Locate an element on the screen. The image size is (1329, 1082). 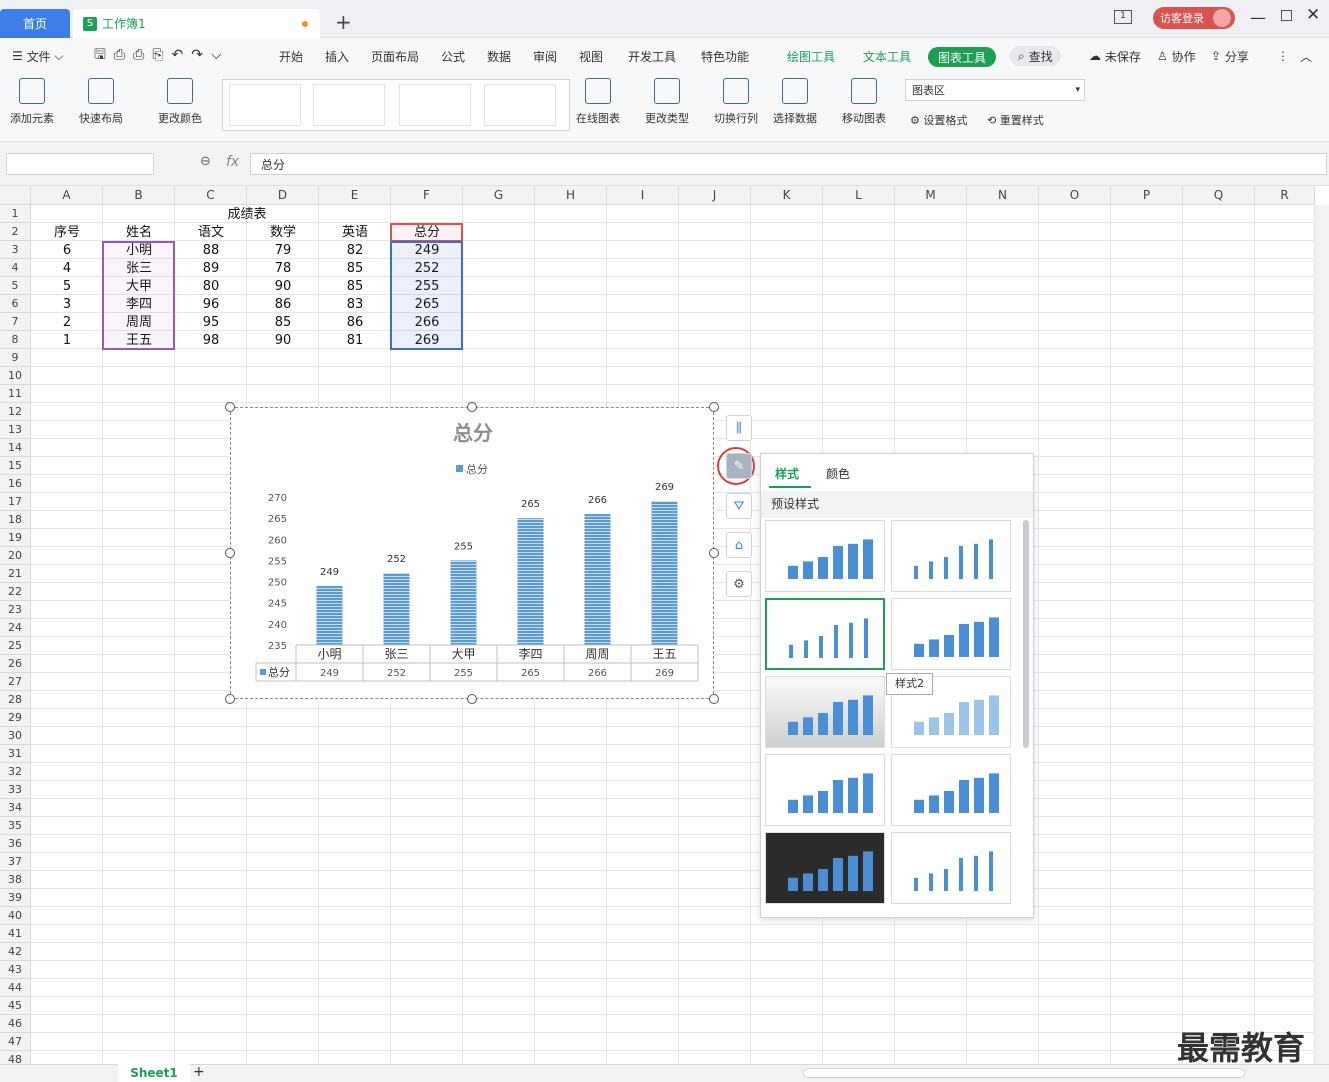
row-header: 10 is located at coordinates (15, 376).